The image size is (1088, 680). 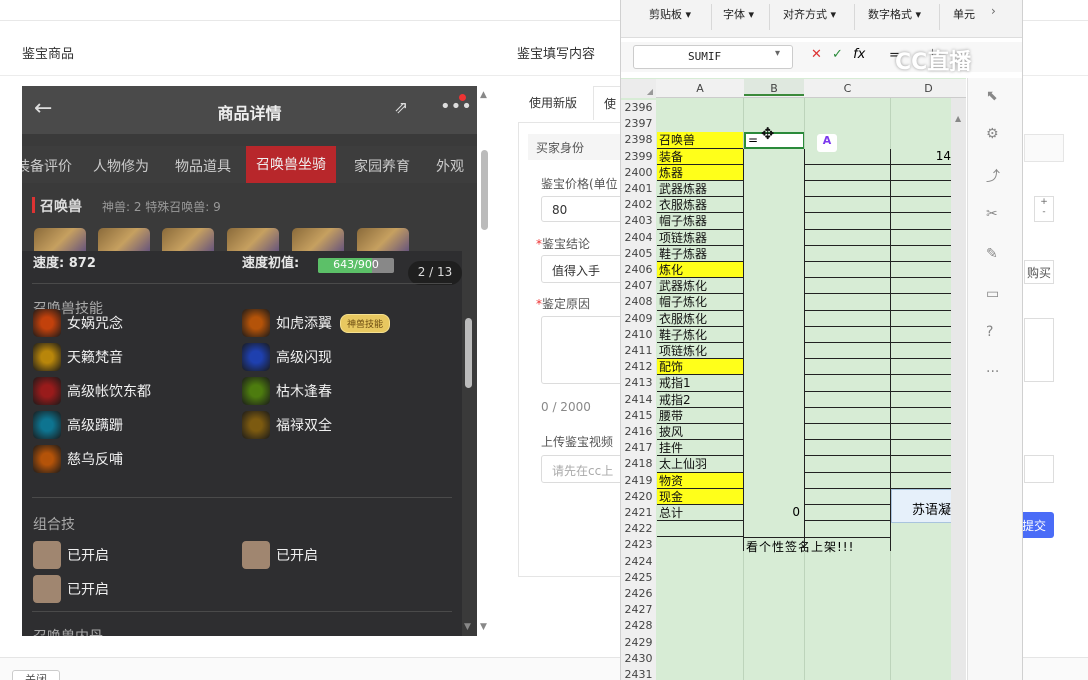 What do you see at coordinates (456, 106) in the screenshot?
I see `more-icon: •••` at bounding box center [456, 106].